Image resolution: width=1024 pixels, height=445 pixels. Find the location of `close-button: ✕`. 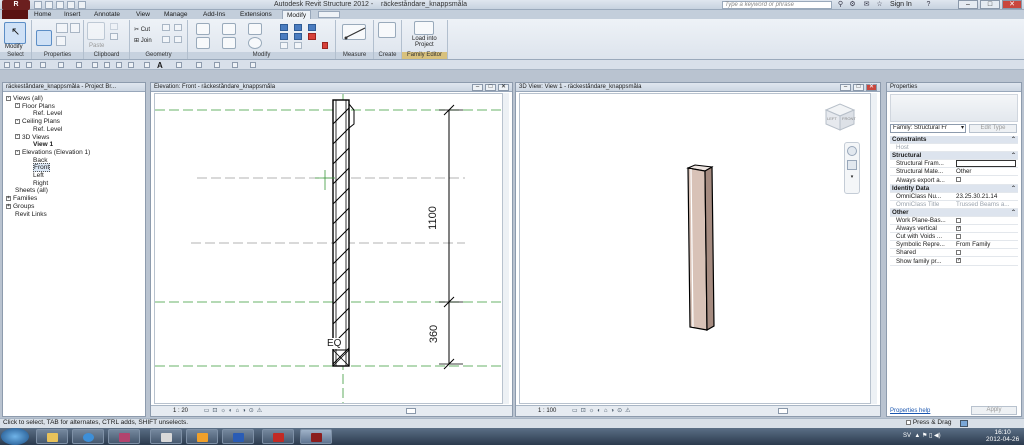

close-button: ✕ is located at coordinates (1012, 4).